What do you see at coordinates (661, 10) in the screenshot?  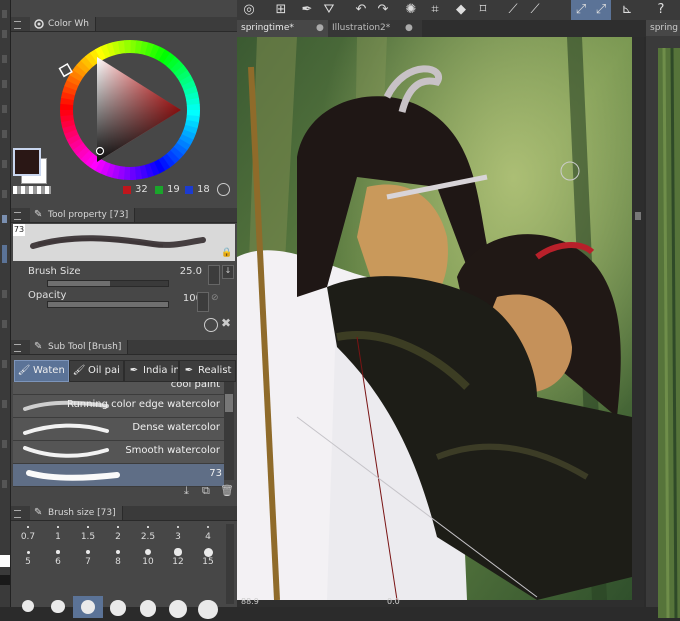 I see `help-icon: ?` at bounding box center [661, 10].